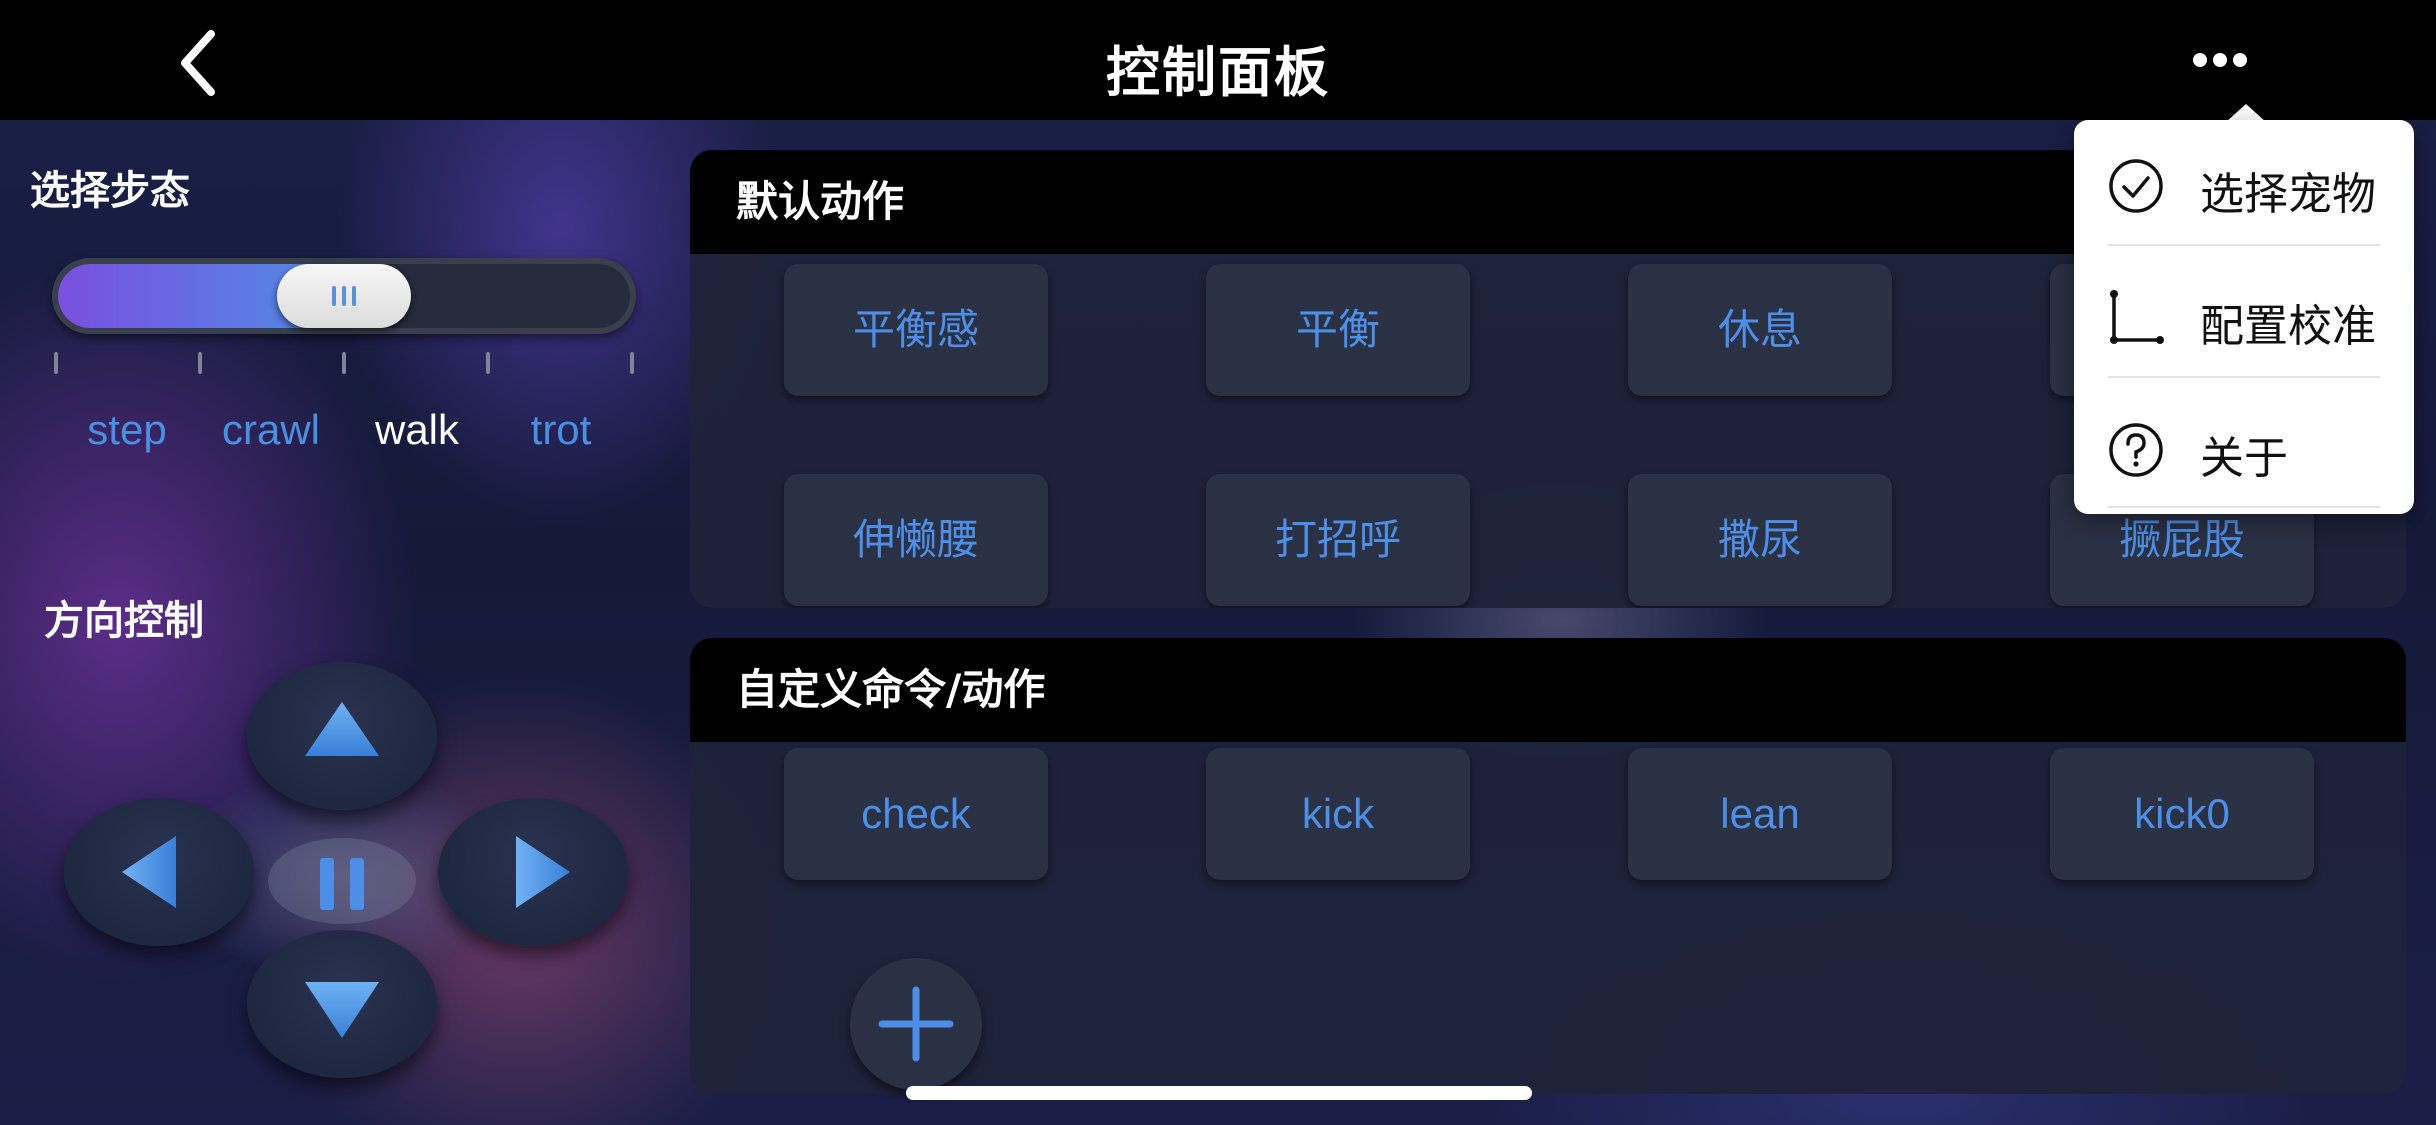 The height and width of the screenshot is (1125, 2436). What do you see at coordinates (1338, 330) in the screenshot?
I see `action-button: 平衡` at bounding box center [1338, 330].